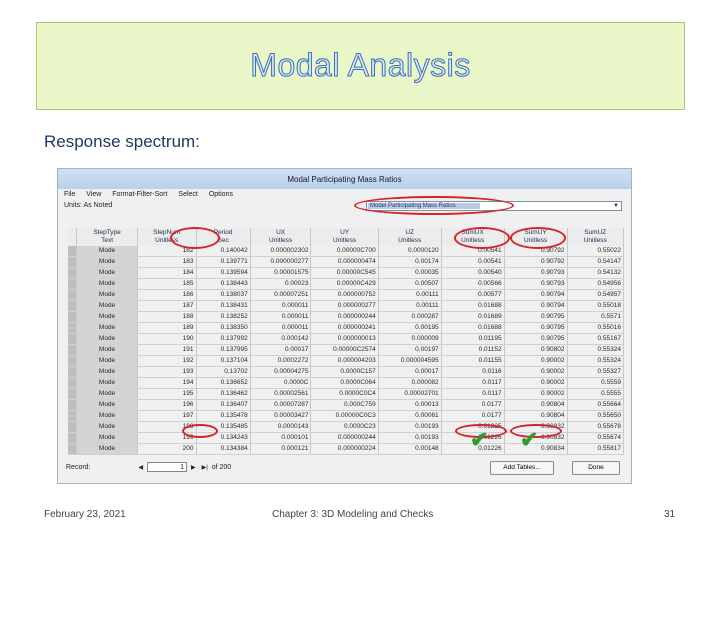 The width and height of the screenshot is (720, 618). Describe the element at coordinates (410, 394) in the screenshot. I see `table-cell: 0.00002701` at that location.